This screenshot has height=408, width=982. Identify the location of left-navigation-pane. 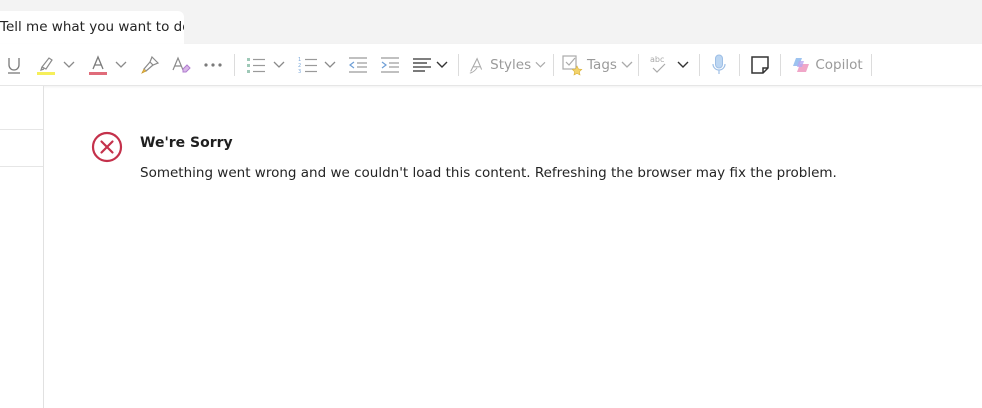
(22, 247).